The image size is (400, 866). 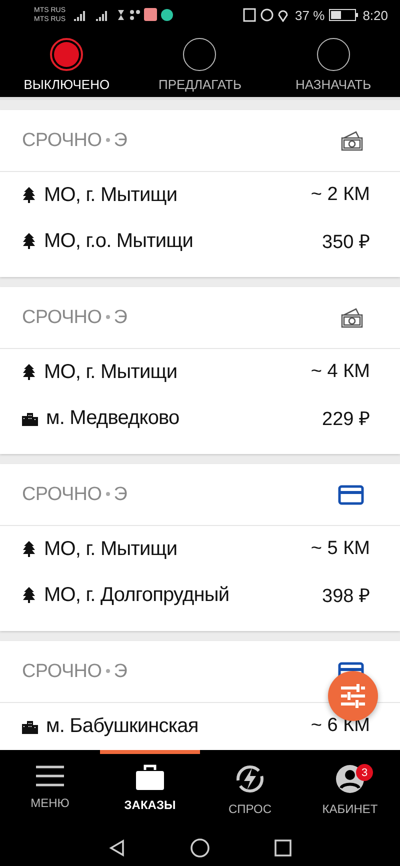 I want to click on notification-badge: 3, so click(x=364, y=772).